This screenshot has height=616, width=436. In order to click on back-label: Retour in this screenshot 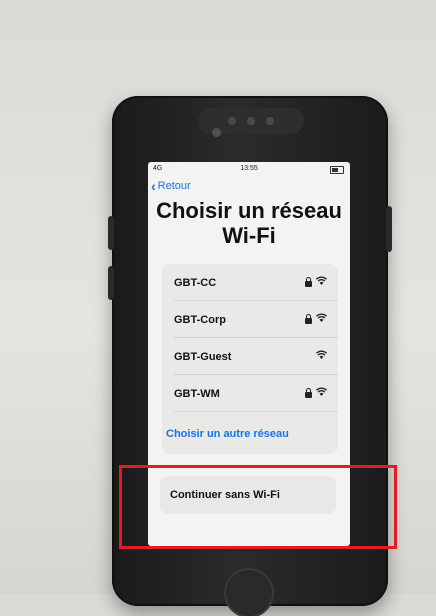, I will do `click(174, 186)`.